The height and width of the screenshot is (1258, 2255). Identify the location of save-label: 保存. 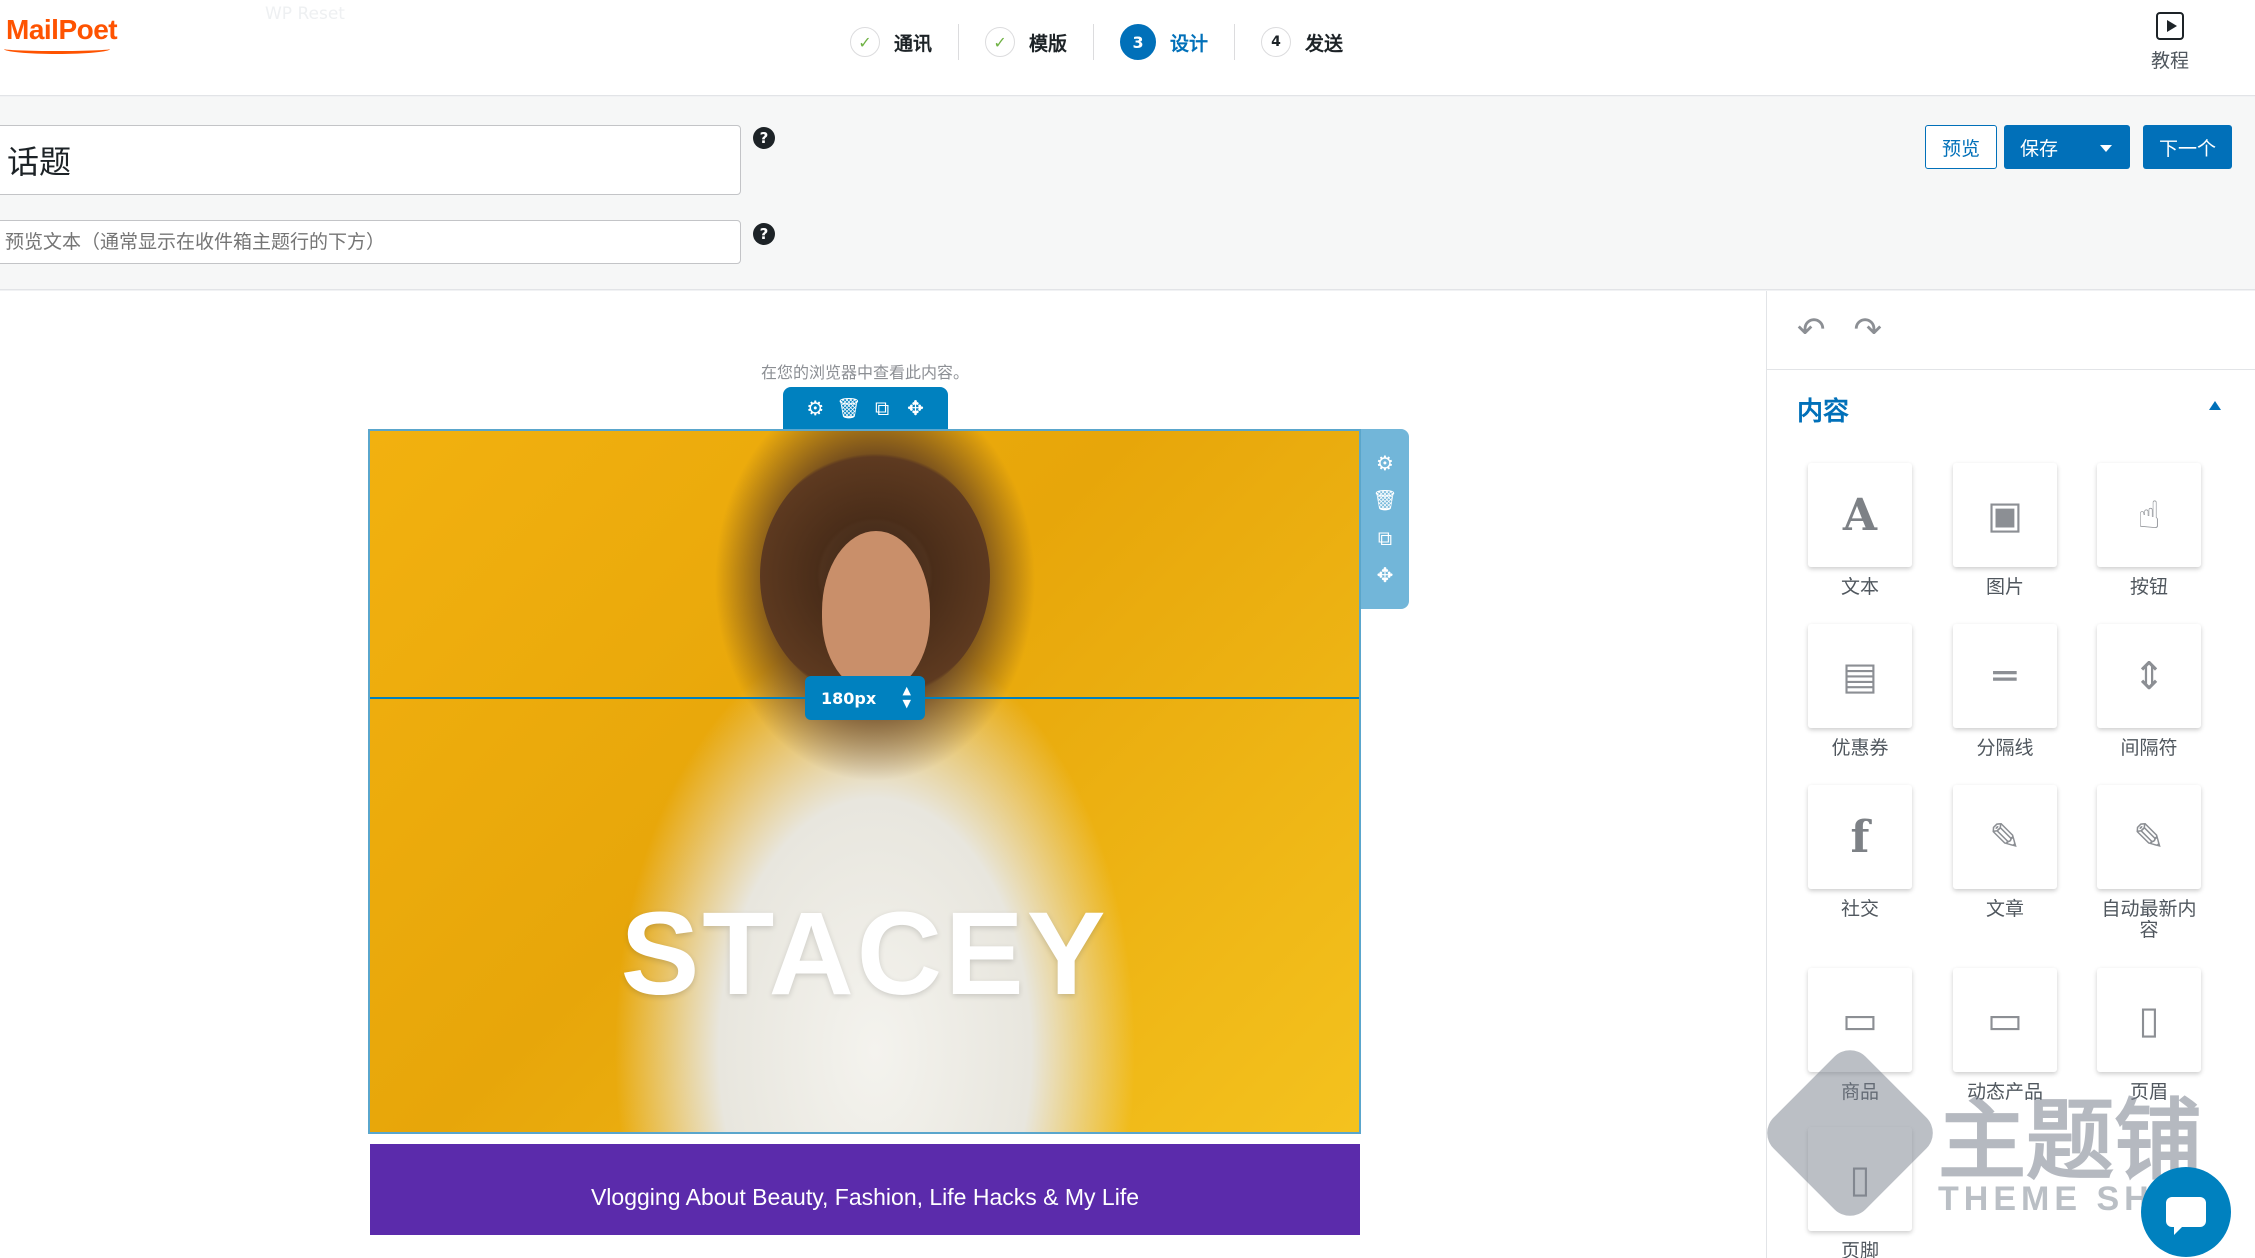
(2039, 148).